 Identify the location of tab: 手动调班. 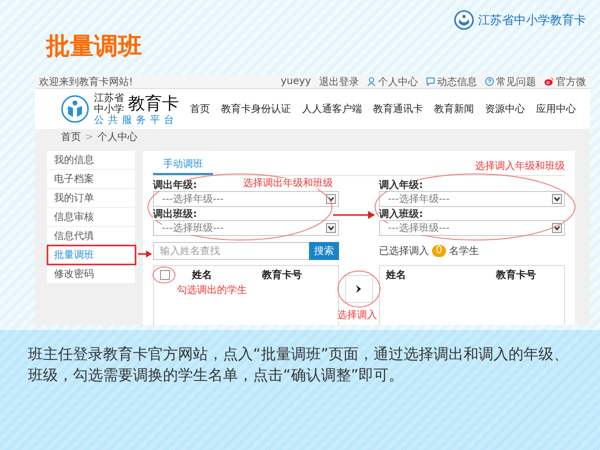
(183, 165).